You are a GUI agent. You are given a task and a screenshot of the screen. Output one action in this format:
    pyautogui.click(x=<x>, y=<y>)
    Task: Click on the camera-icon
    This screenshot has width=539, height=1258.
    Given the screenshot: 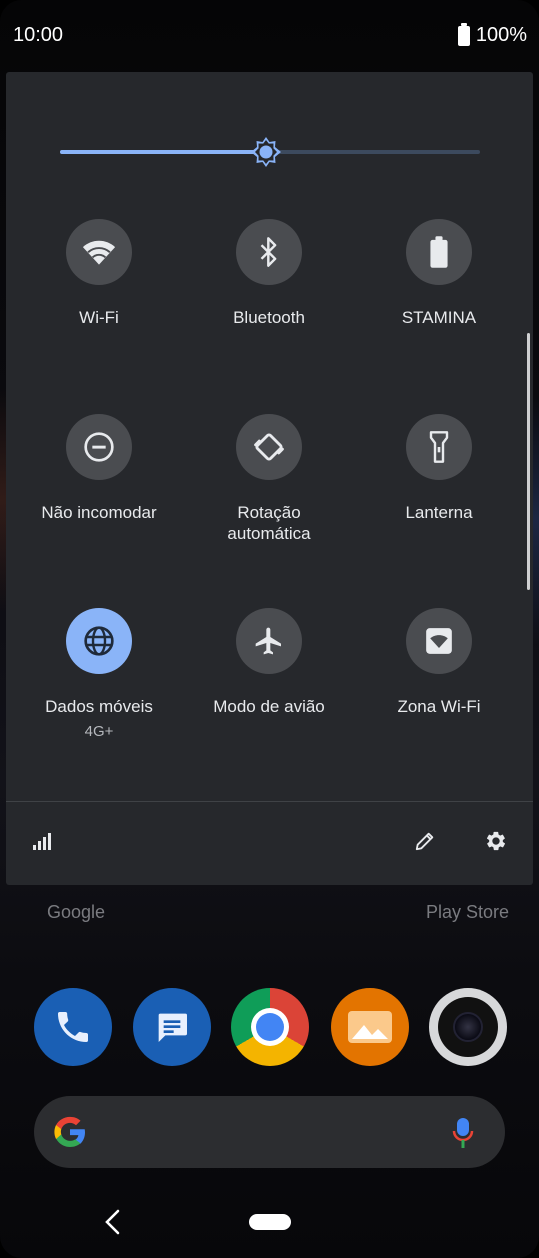 What is the action you would take?
    pyautogui.click(x=468, y=1027)
    